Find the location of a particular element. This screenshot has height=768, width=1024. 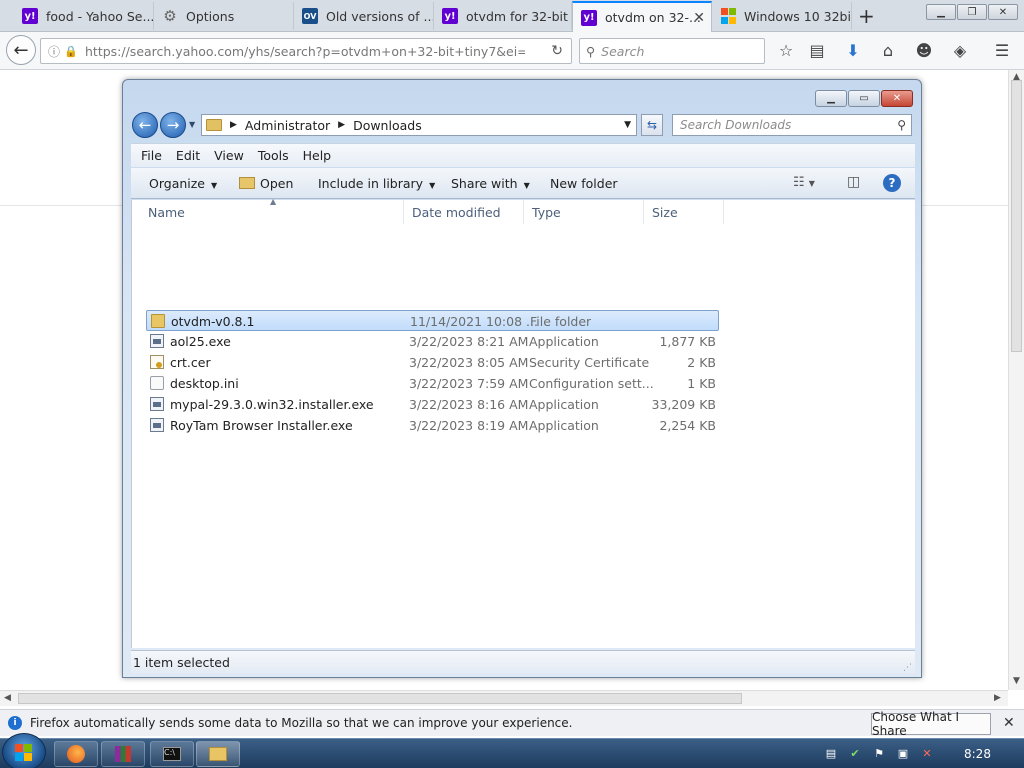

share-with-button: Share with ▼ is located at coordinates (490, 183).